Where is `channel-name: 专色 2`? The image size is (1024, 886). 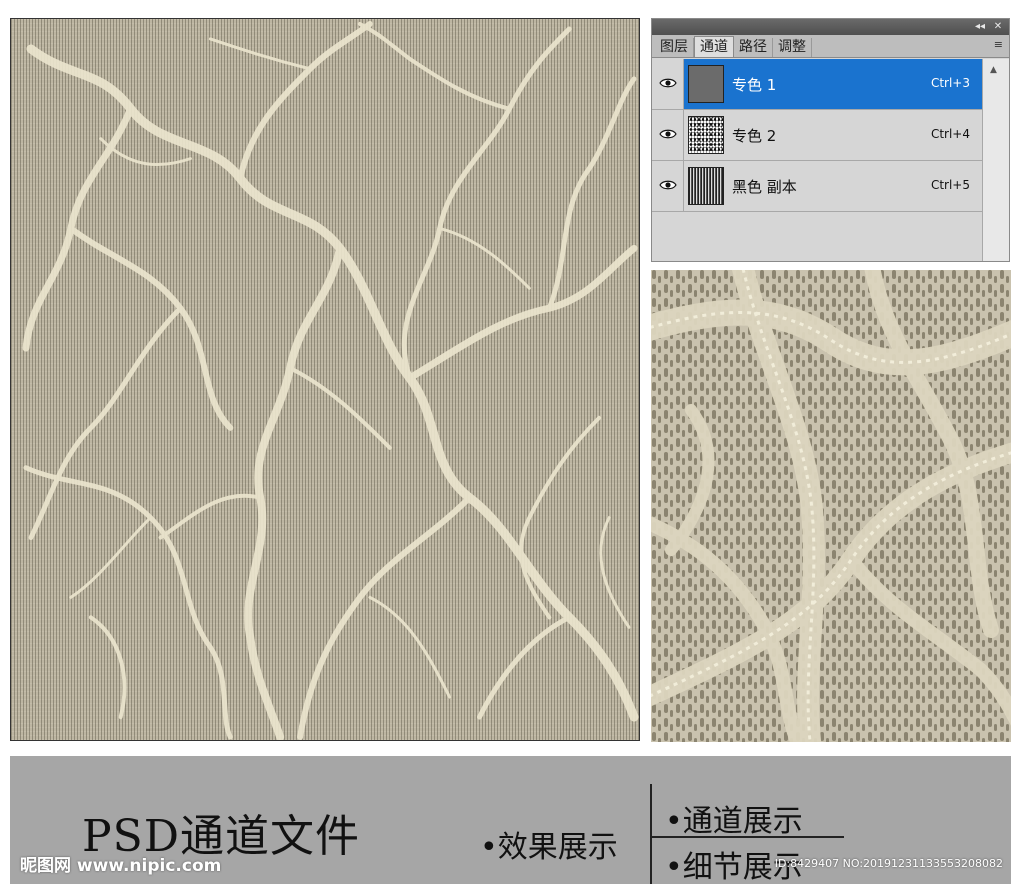 channel-name: 专色 2 is located at coordinates (754, 136).